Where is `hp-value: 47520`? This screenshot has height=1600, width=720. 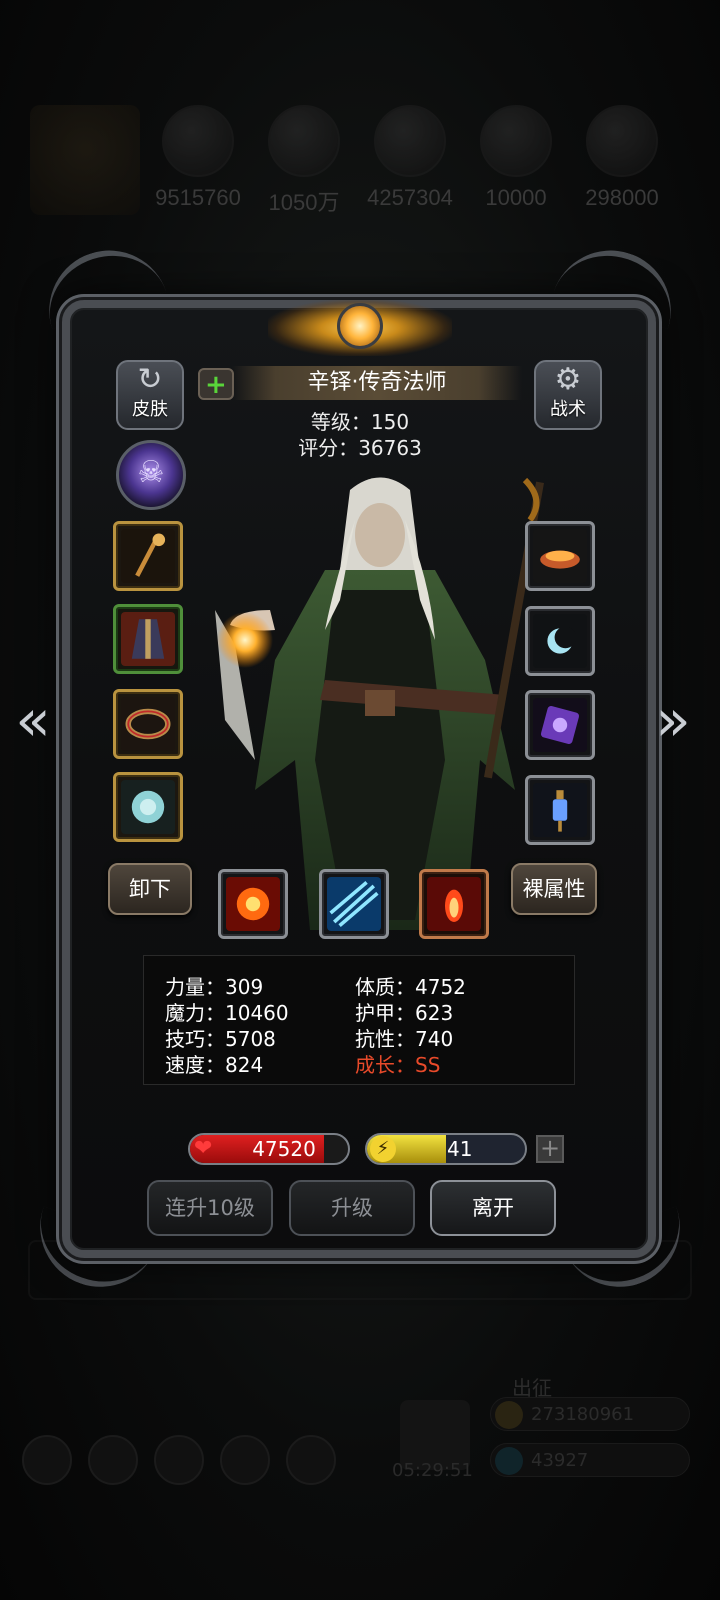
hp-value: 47520 is located at coordinates (284, 1149).